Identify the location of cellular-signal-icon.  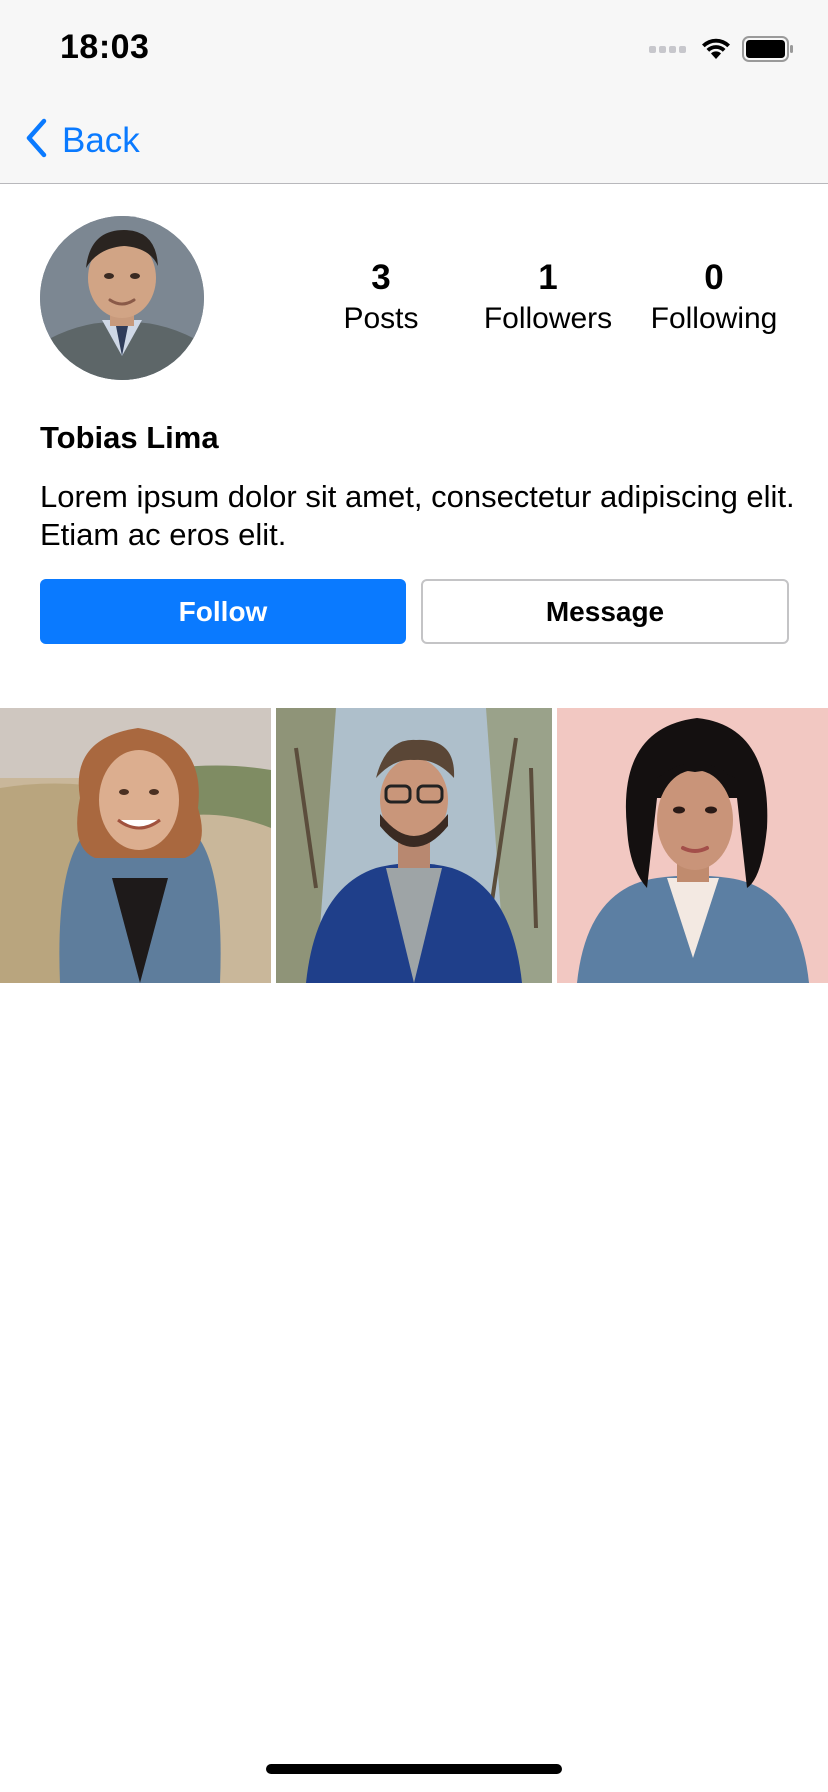
(667, 49).